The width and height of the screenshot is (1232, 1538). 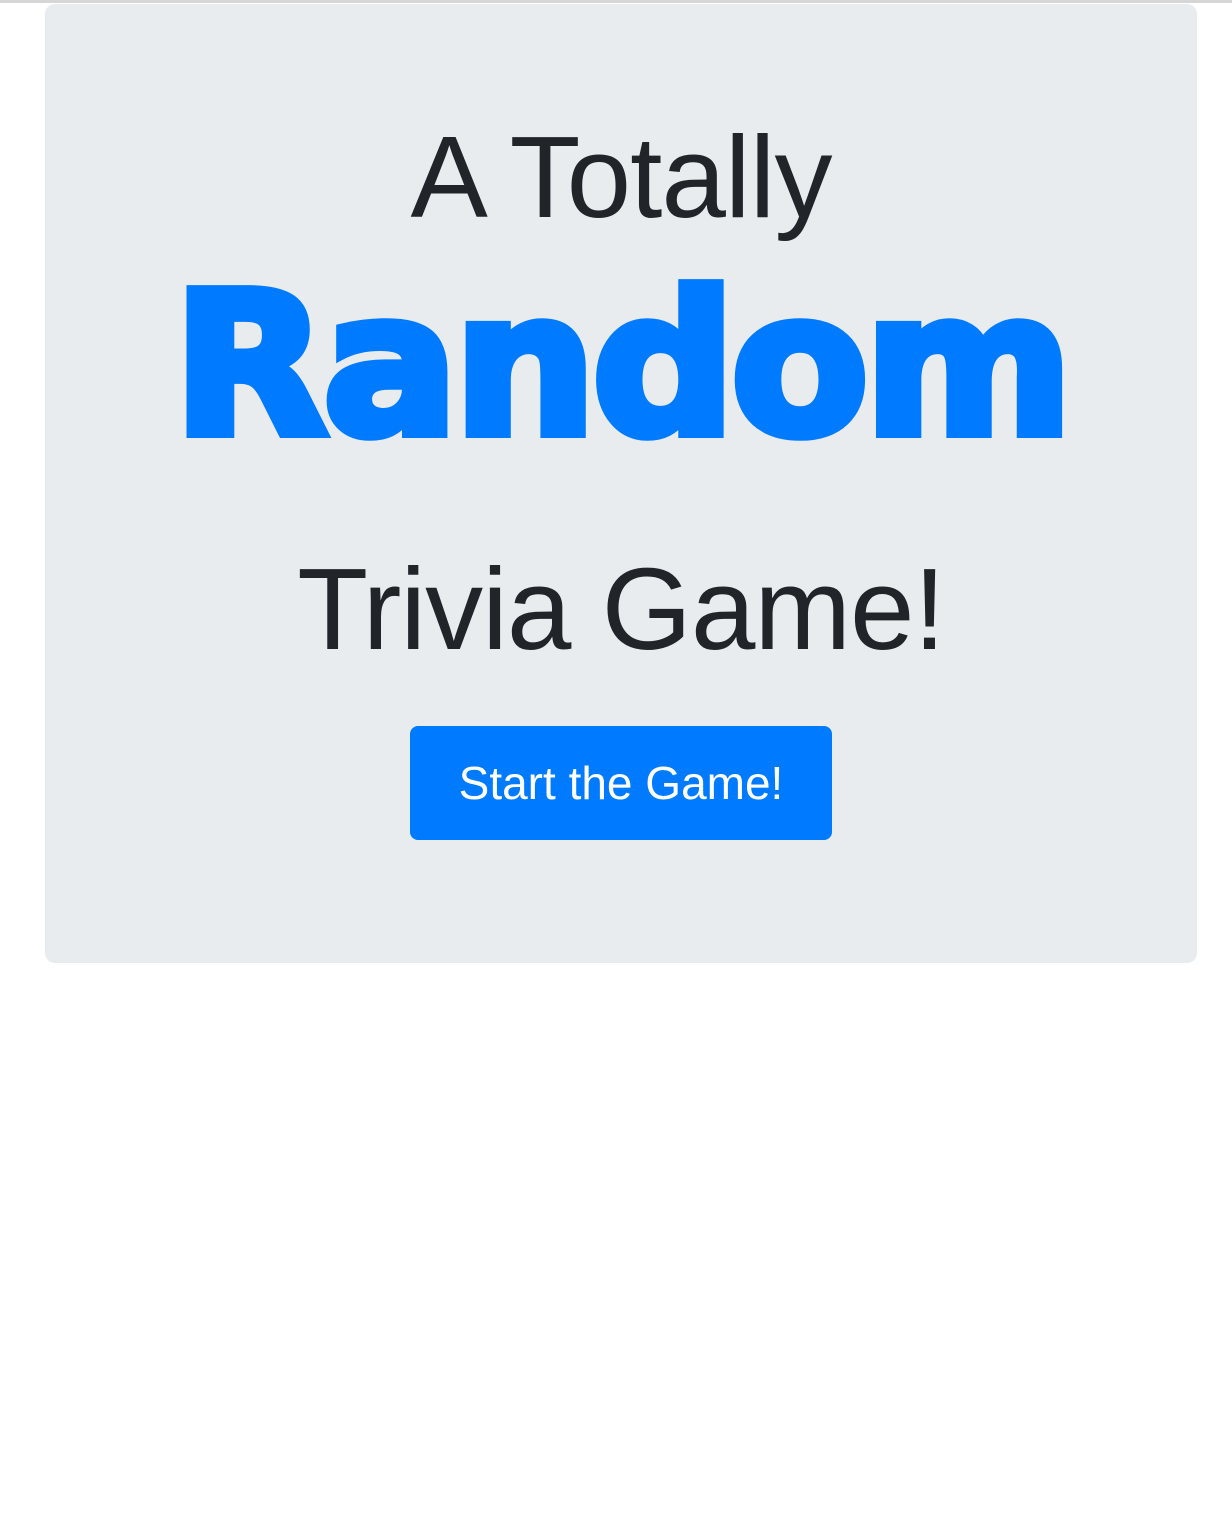 What do you see at coordinates (621, 609) in the screenshot?
I see `title-line-bottom: Trivia Game!` at bounding box center [621, 609].